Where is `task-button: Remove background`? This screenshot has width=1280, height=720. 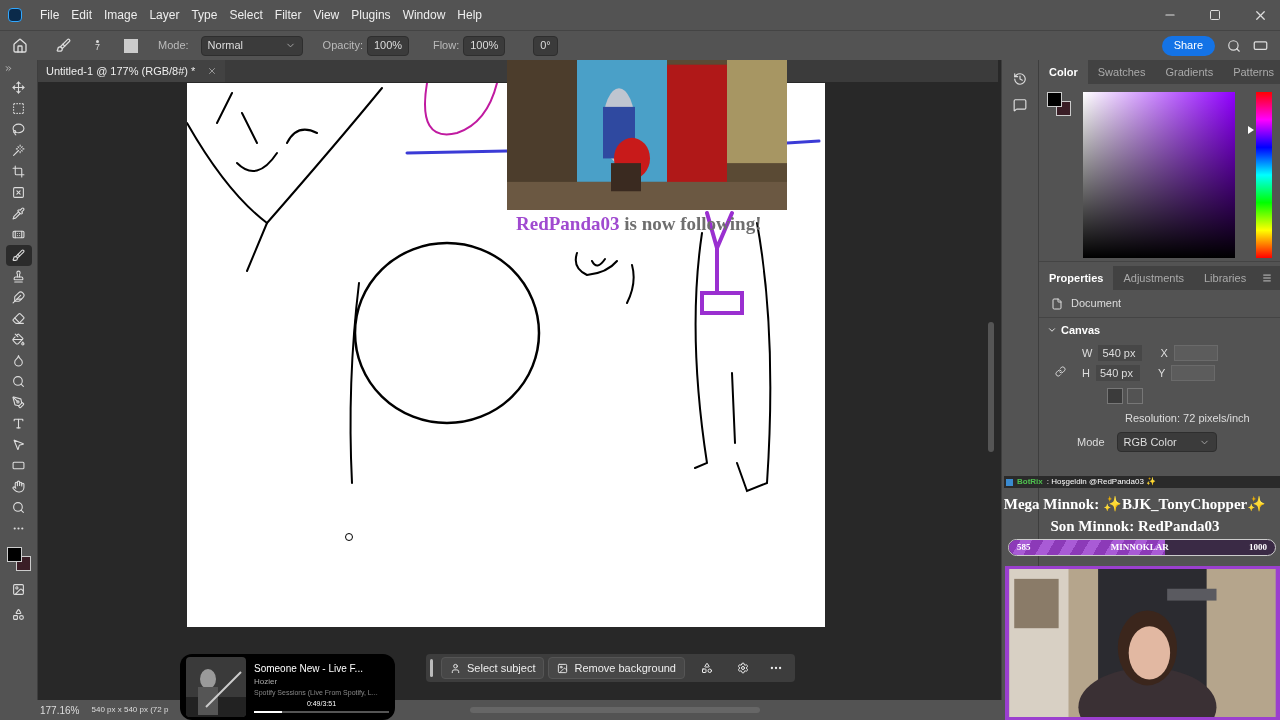 task-button: Remove background is located at coordinates (616, 668).